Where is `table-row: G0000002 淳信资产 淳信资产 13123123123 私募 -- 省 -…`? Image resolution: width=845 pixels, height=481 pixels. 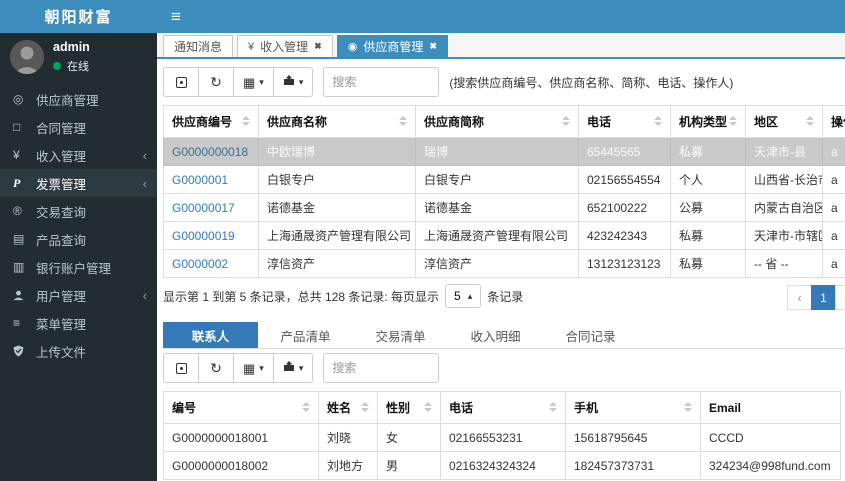
table-row: G0000002 淳信资产 淳信资产 13123123123 私募 -- 省 -… is located at coordinates (504, 263).